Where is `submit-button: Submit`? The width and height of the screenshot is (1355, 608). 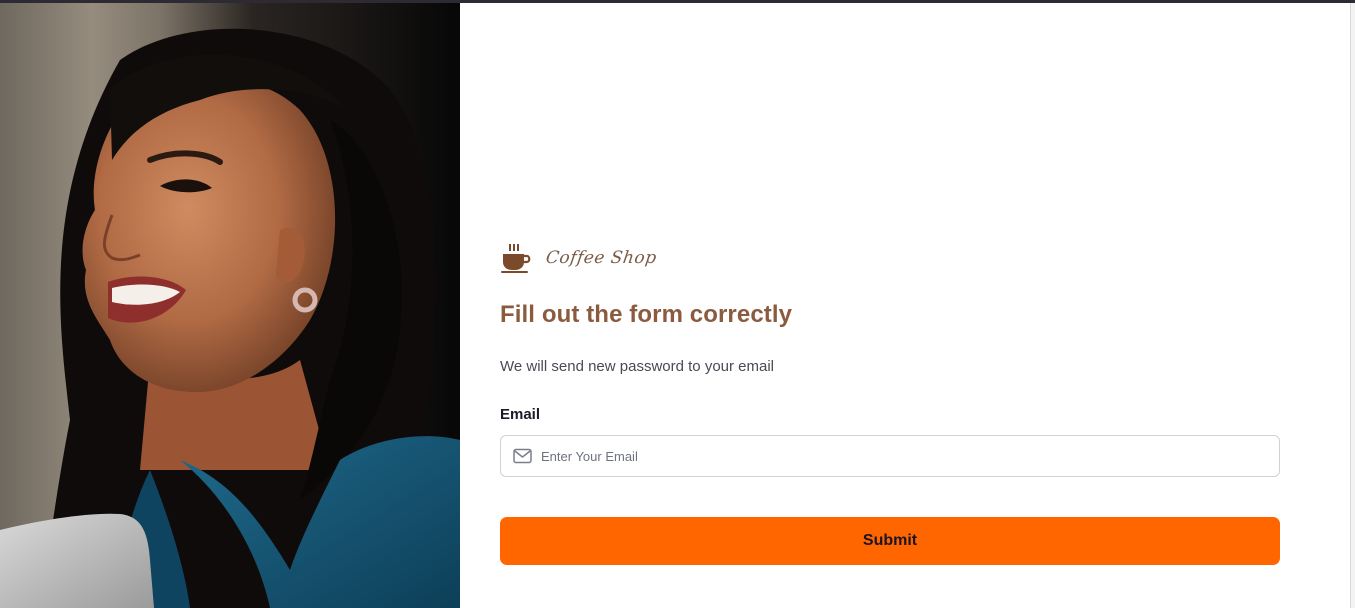
submit-button: Submit is located at coordinates (890, 541).